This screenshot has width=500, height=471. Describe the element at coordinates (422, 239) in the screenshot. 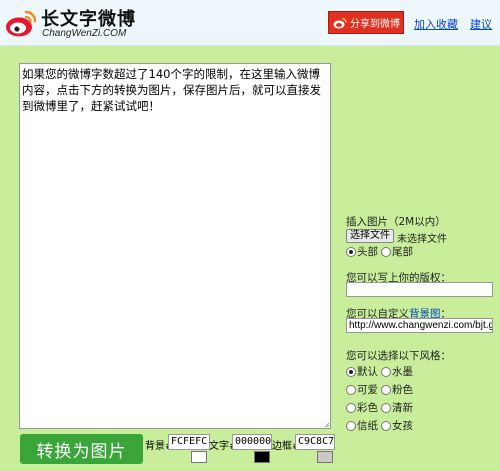

I see `file-status-text: 未选择文件` at that location.